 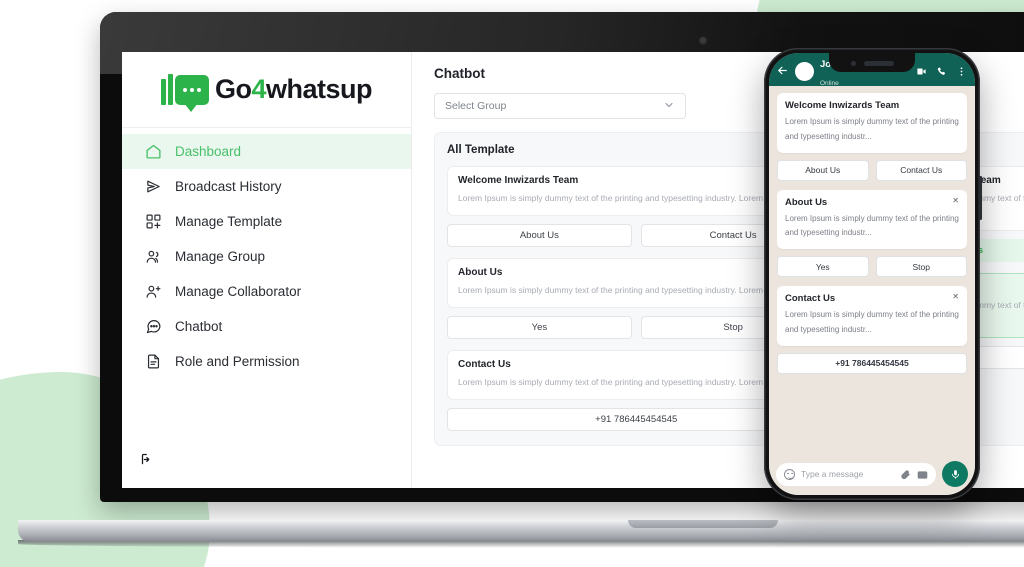 I want to click on sidebar-item-role-and-permission: Role and Permission, so click(x=266, y=361).